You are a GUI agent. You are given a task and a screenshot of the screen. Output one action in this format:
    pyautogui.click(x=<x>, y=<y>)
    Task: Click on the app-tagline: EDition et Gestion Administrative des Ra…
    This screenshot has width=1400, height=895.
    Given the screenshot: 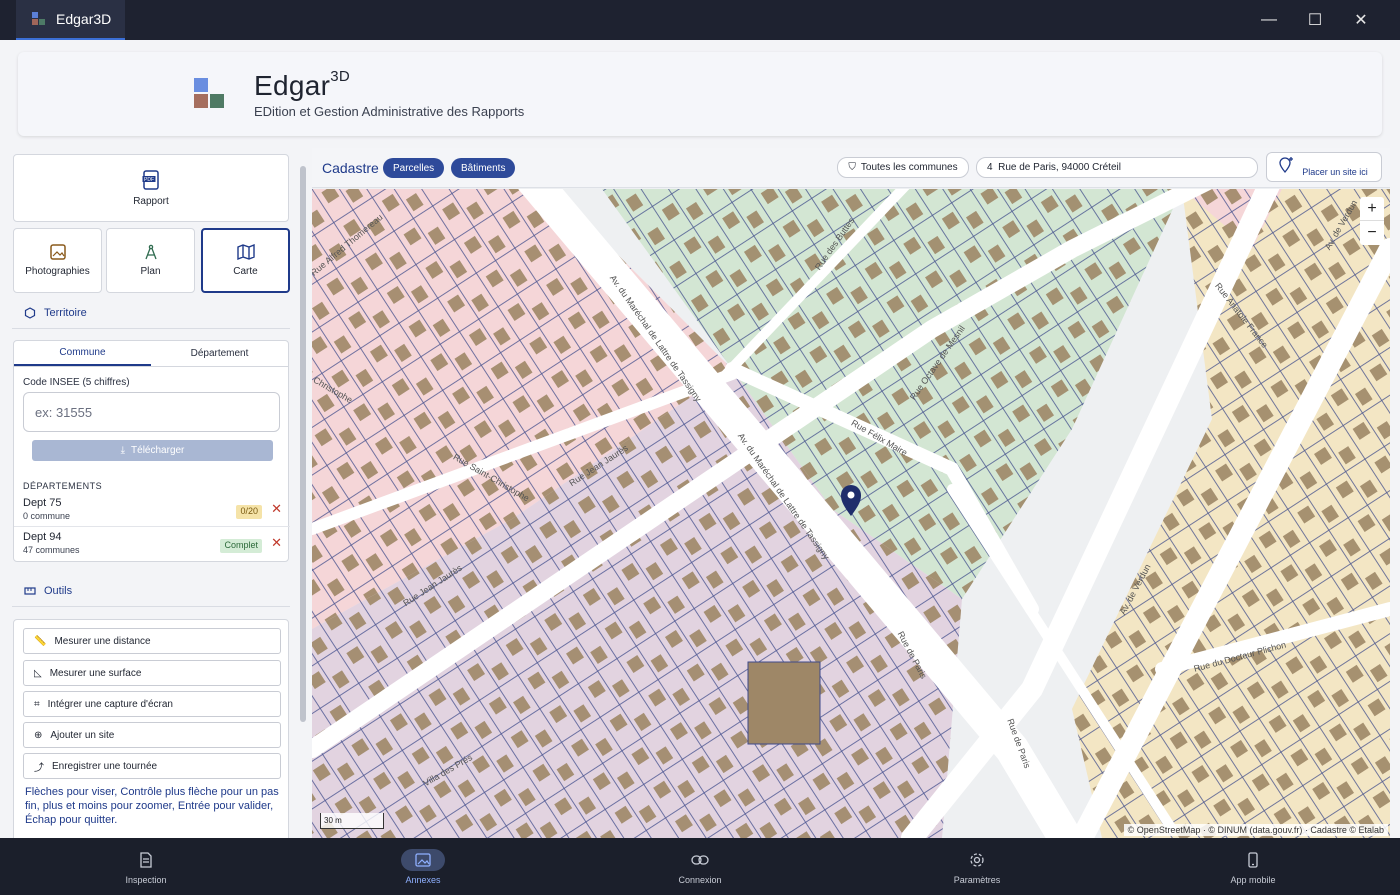 What is the action you would take?
    pyautogui.click(x=389, y=111)
    